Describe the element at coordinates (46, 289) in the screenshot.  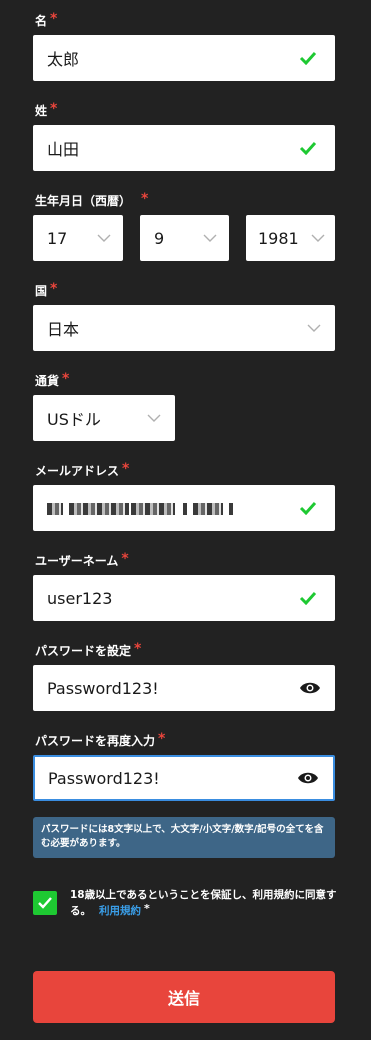
I see `country-label: 国 *` at that location.